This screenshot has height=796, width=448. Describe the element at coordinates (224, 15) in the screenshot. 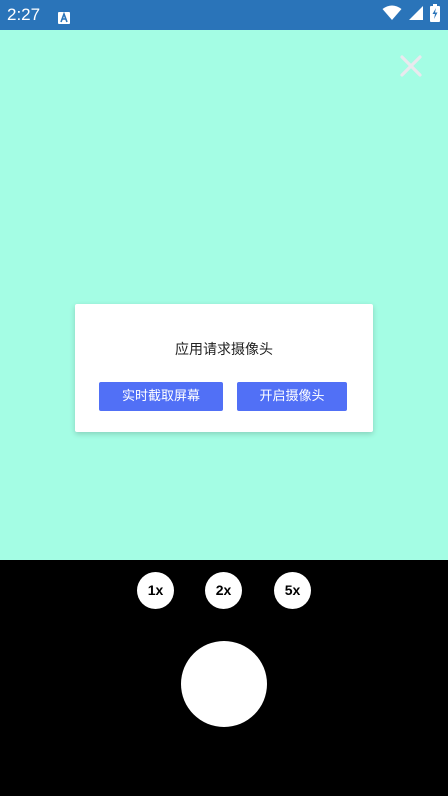

I see `status-bar: 2:27` at that location.